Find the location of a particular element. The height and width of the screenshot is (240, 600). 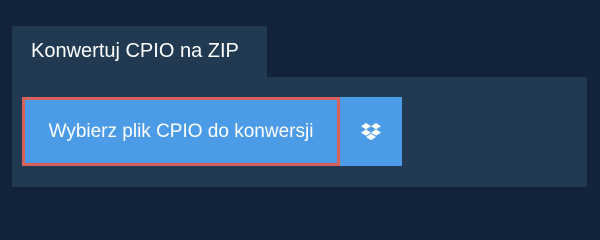

dropbox-icon is located at coordinates (371, 131).